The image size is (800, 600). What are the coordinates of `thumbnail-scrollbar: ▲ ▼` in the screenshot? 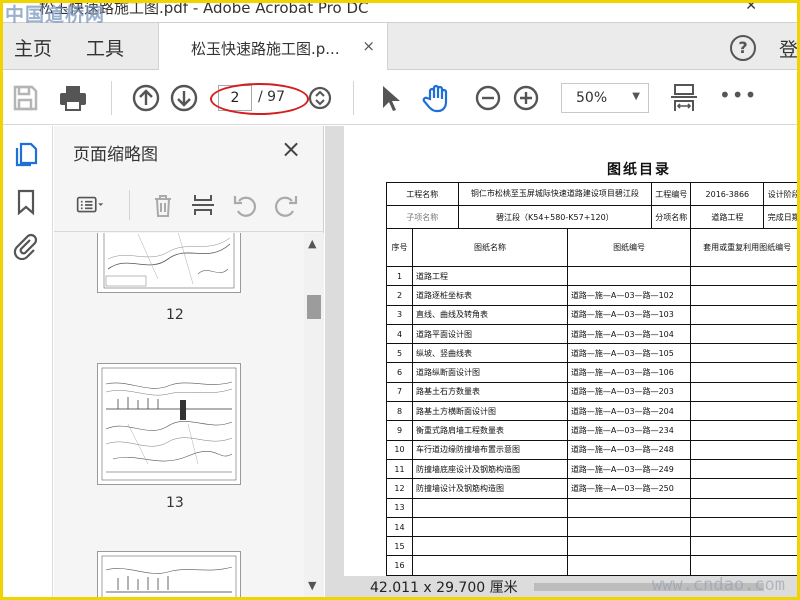 It's located at (314, 415).